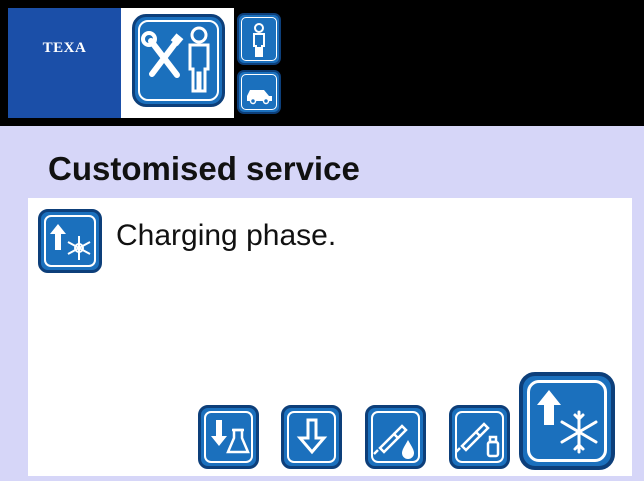 The image size is (644, 481). I want to click on uv-tracer-button, so click(479, 437).